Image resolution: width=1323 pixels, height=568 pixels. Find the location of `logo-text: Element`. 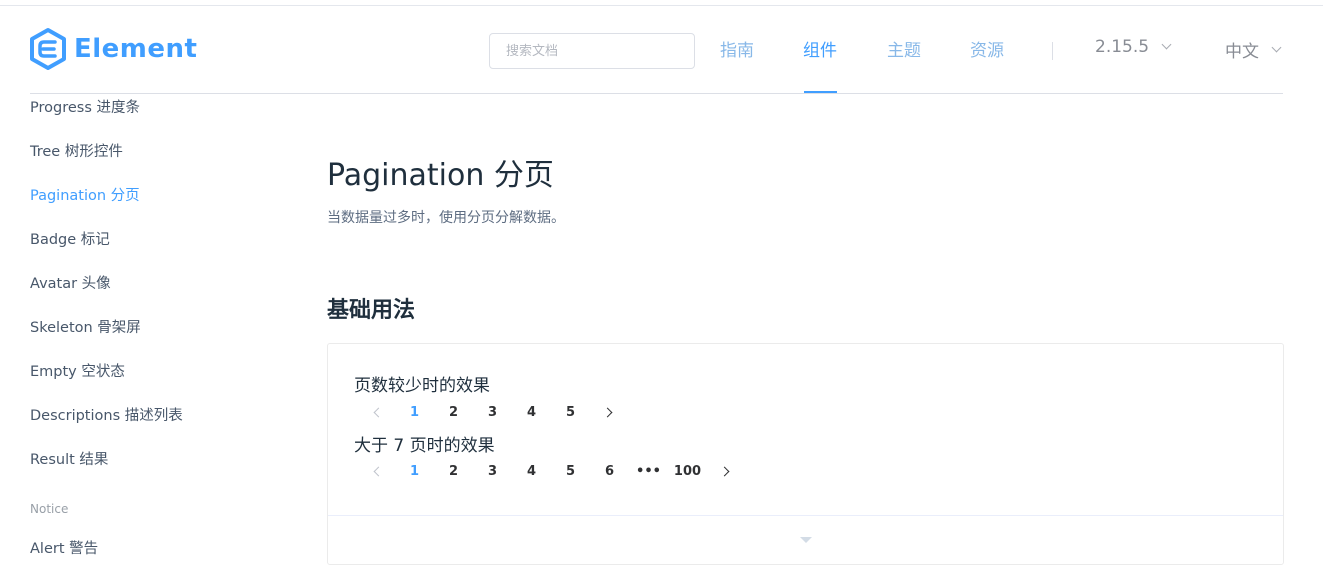

logo-text: Element is located at coordinates (136, 49).